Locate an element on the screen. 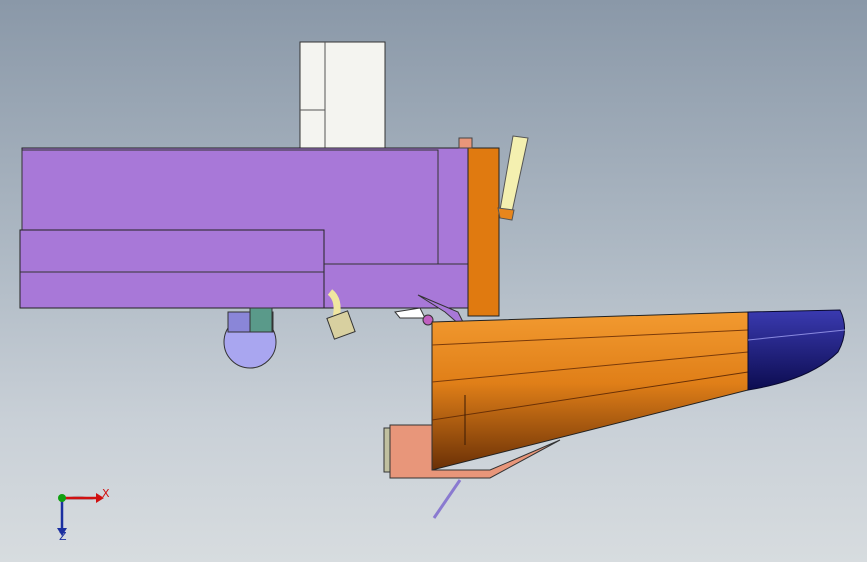  navy-bow is located at coordinates (796, 350).